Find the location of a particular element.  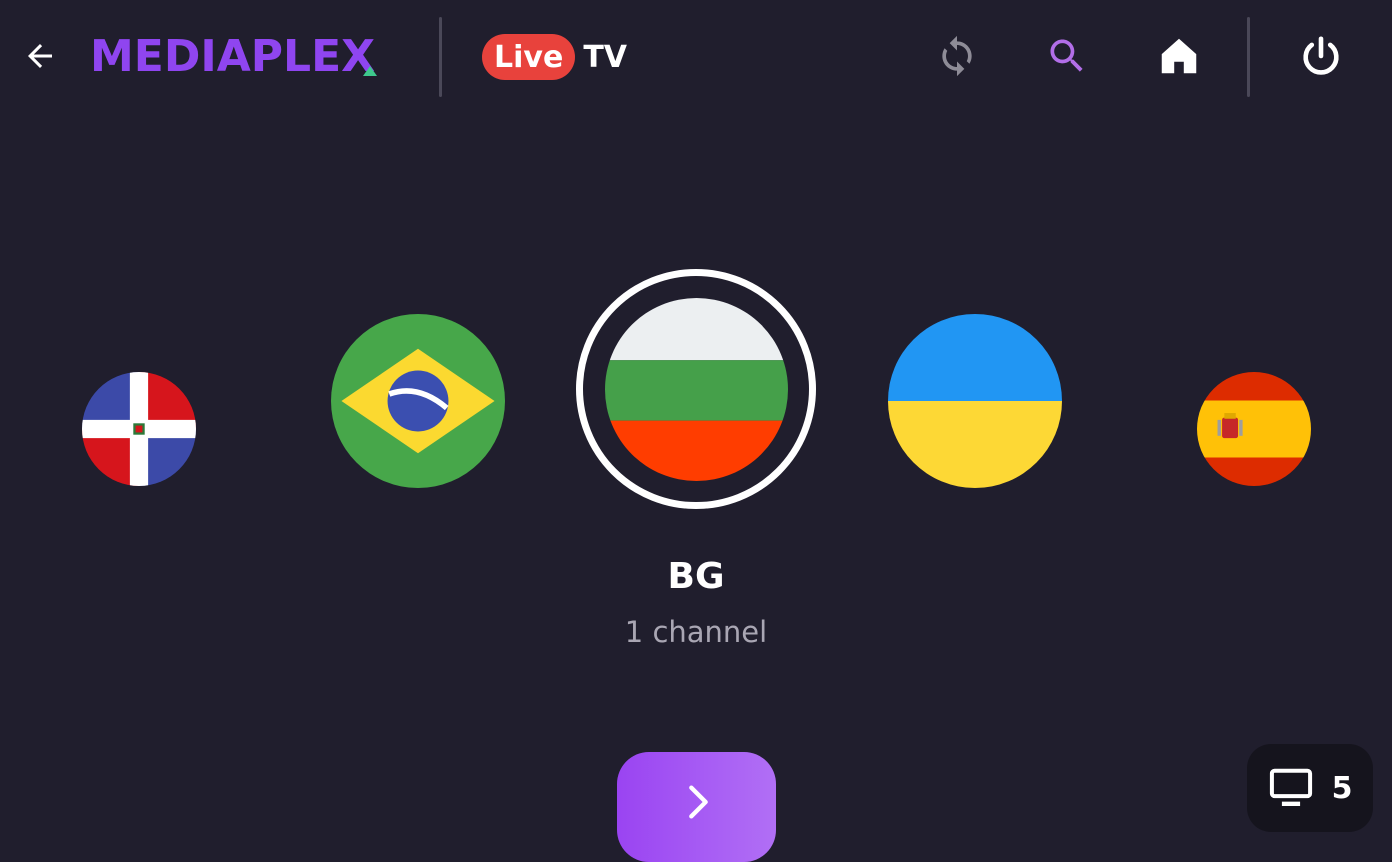

ukraine-flag-icon is located at coordinates (975, 401).